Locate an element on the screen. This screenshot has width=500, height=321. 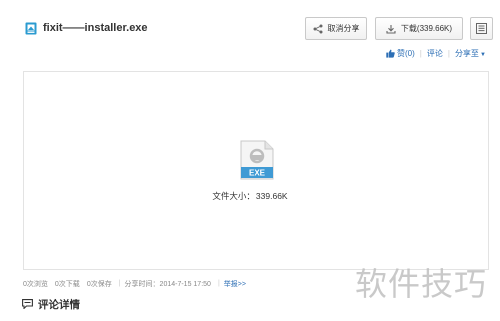
file-size: 文件大小：339.66K is located at coordinates (250, 196).